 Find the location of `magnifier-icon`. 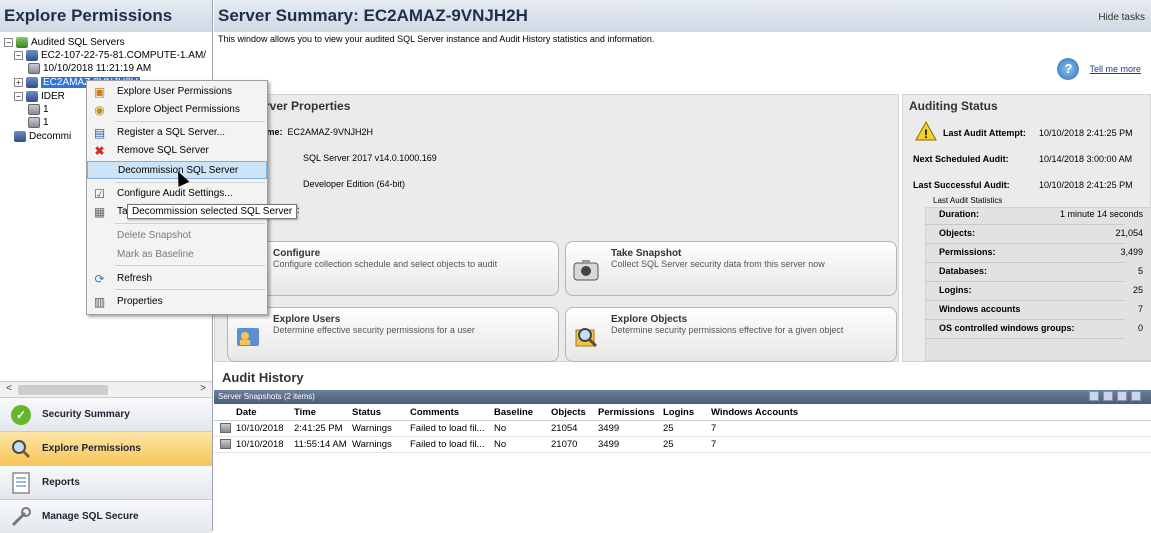

magnifier-icon is located at coordinates (21, 449).